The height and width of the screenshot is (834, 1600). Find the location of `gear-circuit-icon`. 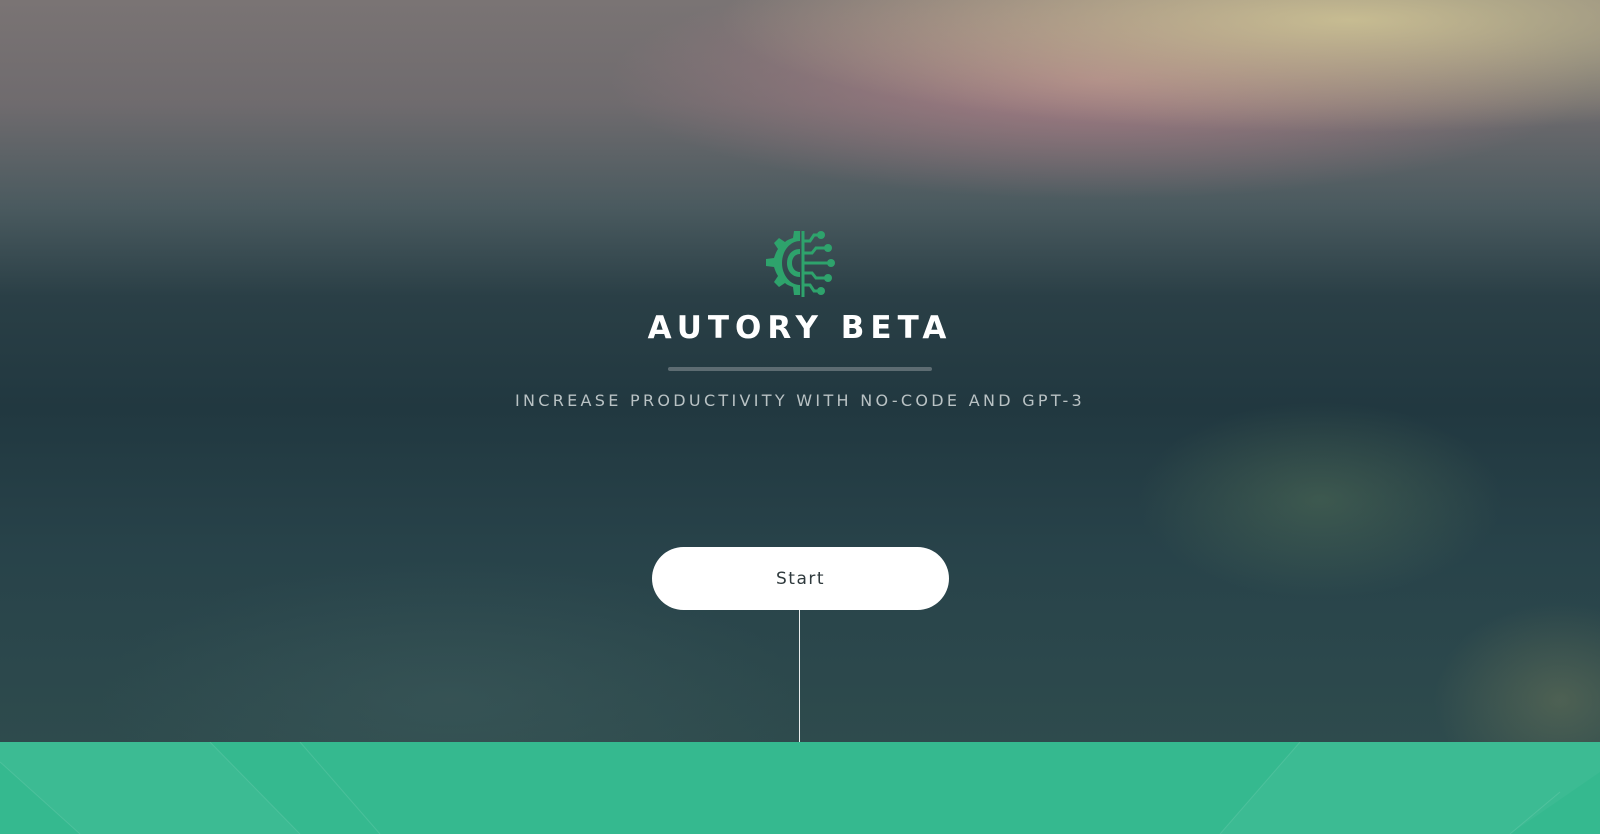

gear-circuit-icon is located at coordinates (800, 264).